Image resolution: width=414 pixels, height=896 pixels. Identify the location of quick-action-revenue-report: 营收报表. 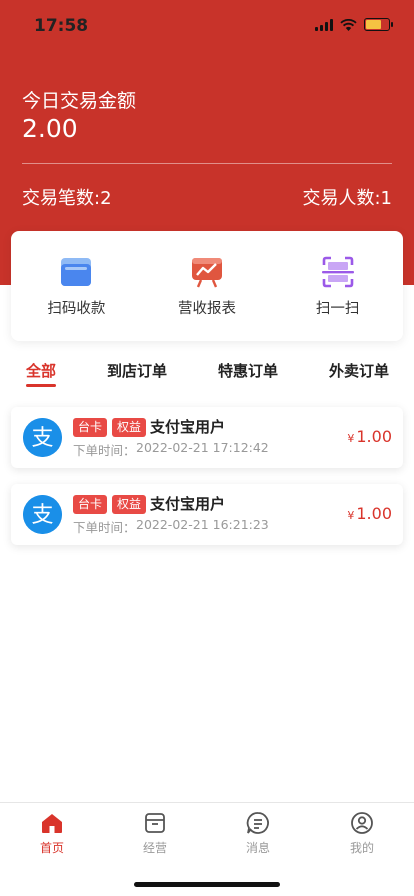
(207, 286).